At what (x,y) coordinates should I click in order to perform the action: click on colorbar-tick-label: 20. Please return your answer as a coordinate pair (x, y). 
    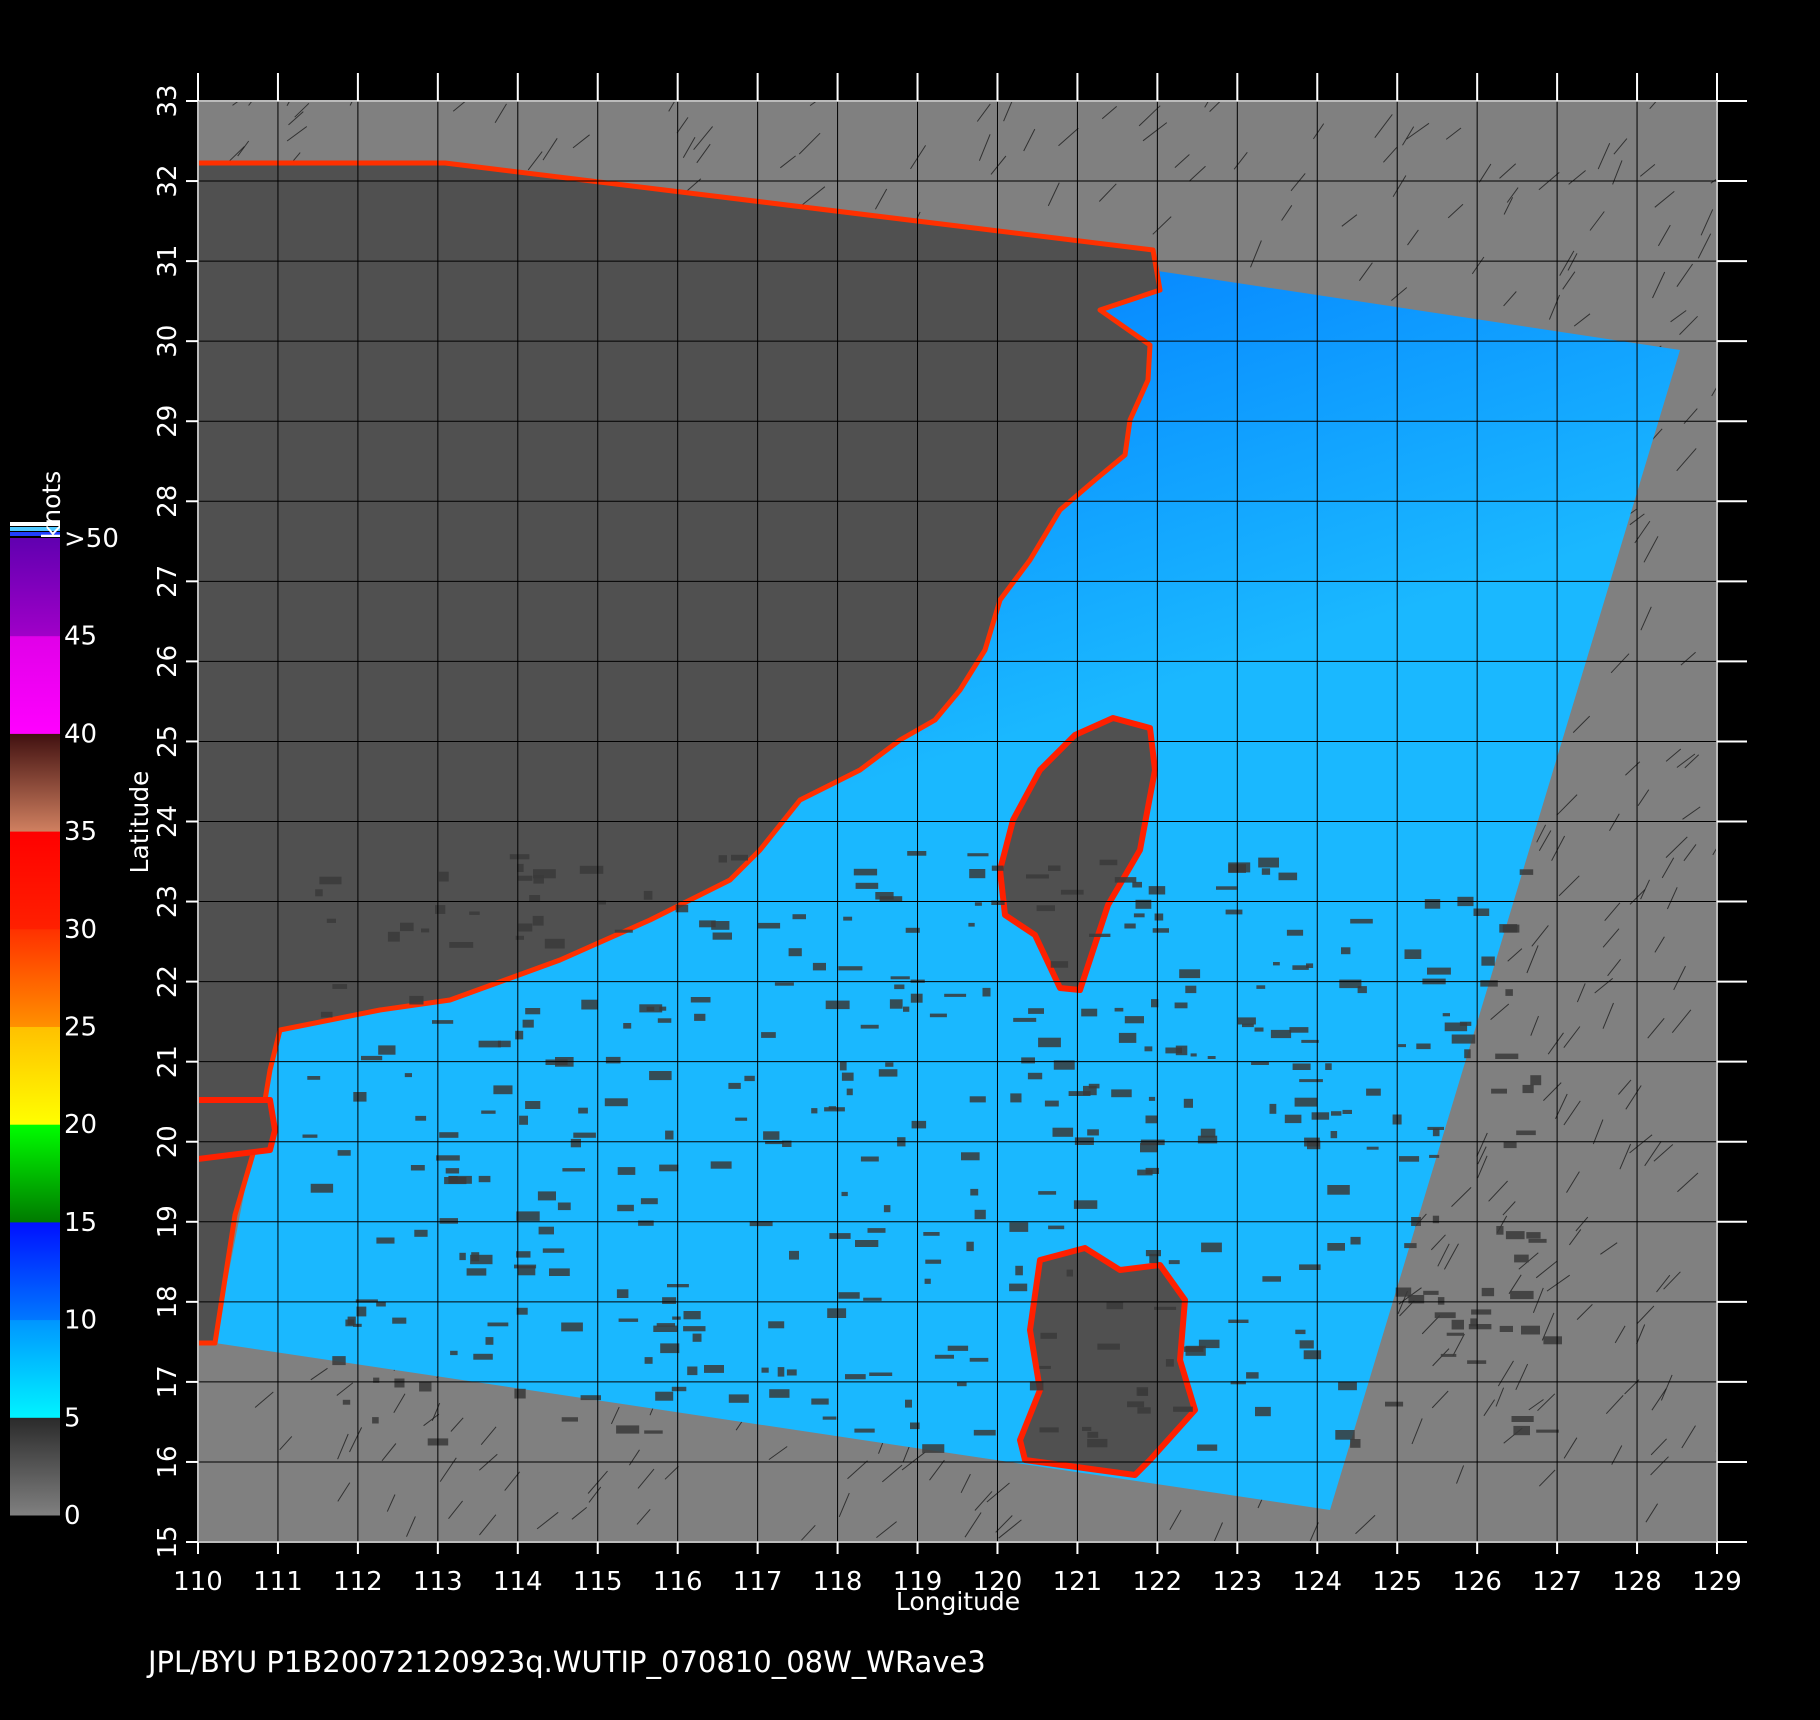
    Looking at the image, I should click on (80, 1125).